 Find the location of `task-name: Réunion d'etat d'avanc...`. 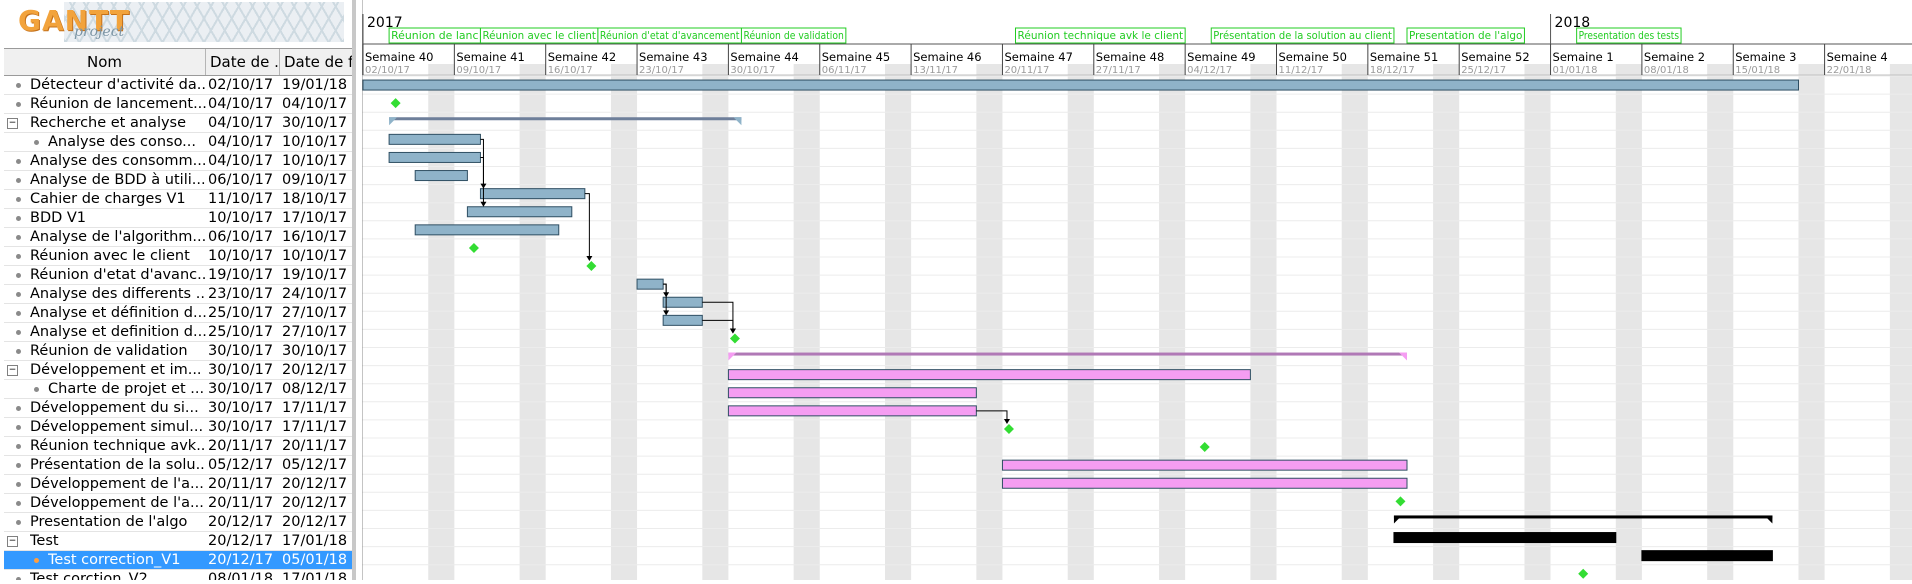

task-name: Réunion d'etat d'avanc... is located at coordinates (118, 275).